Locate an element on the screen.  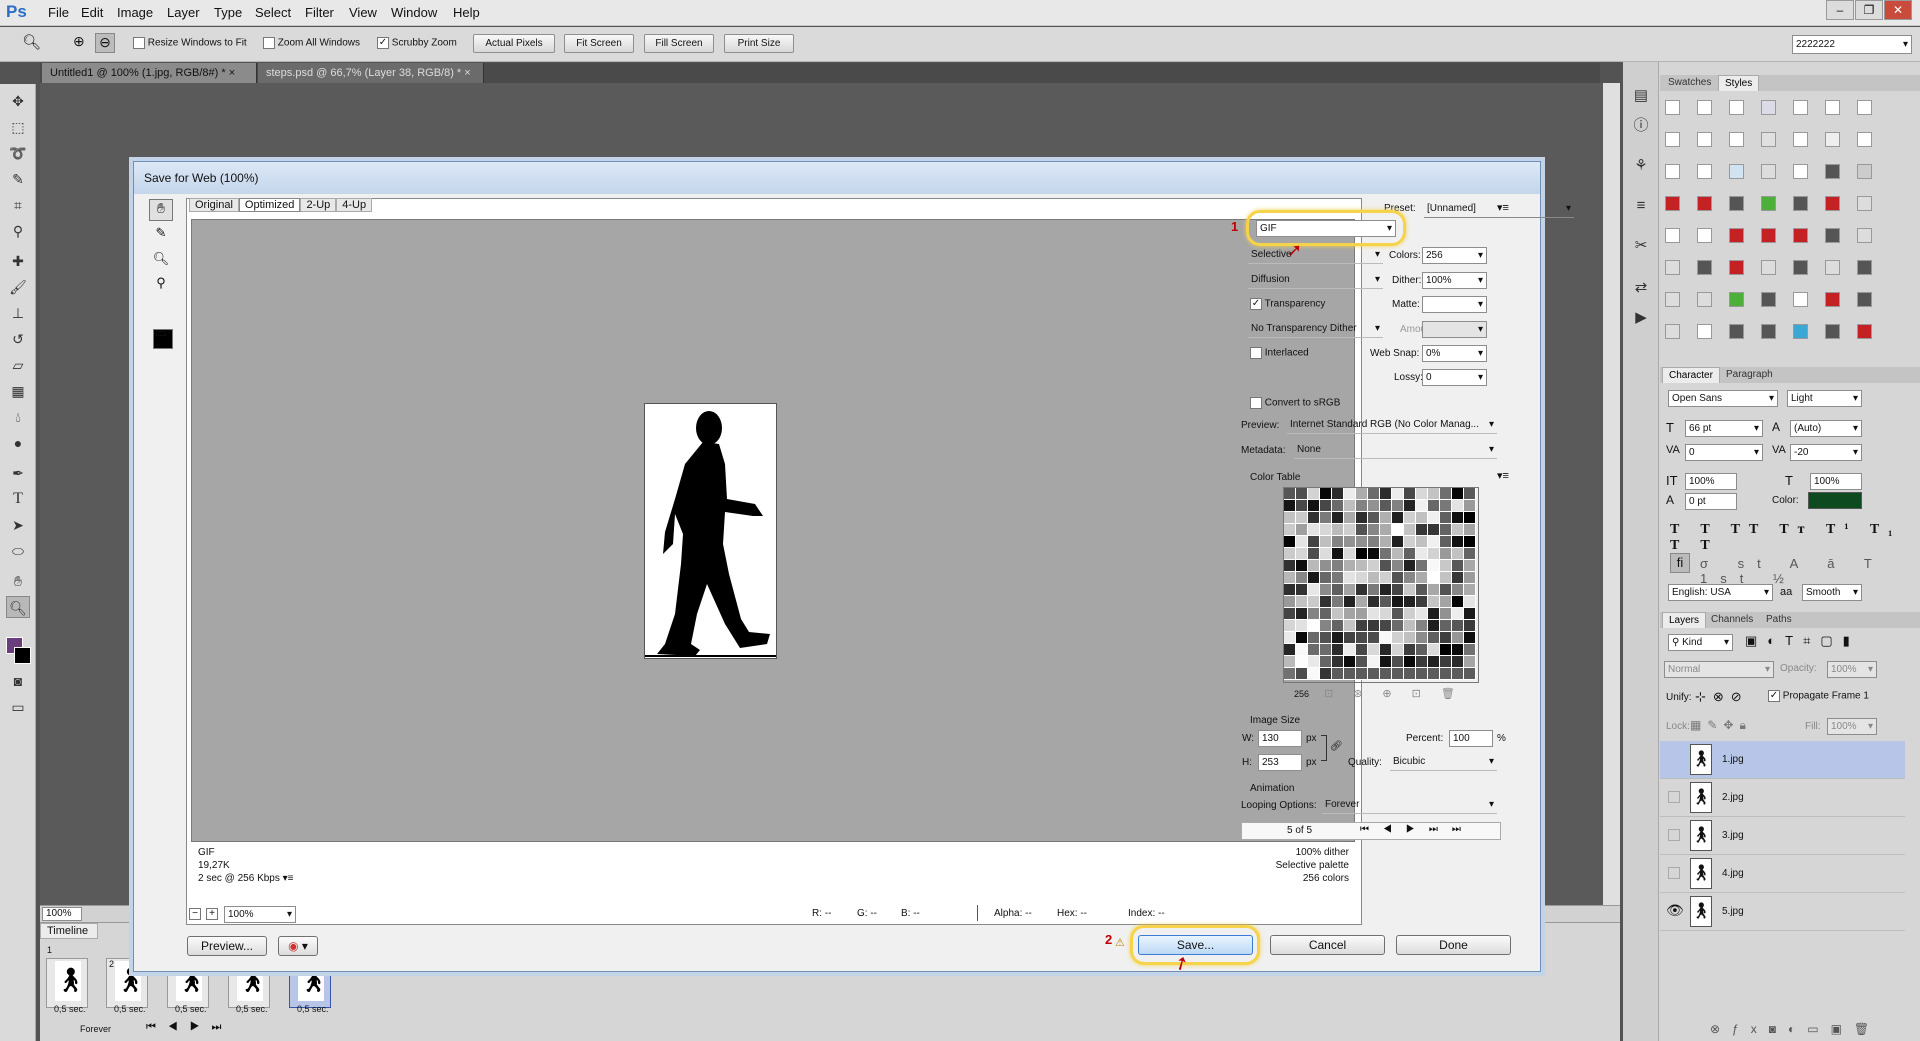
type-tool-icon: T is located at coordinates (18, 499).